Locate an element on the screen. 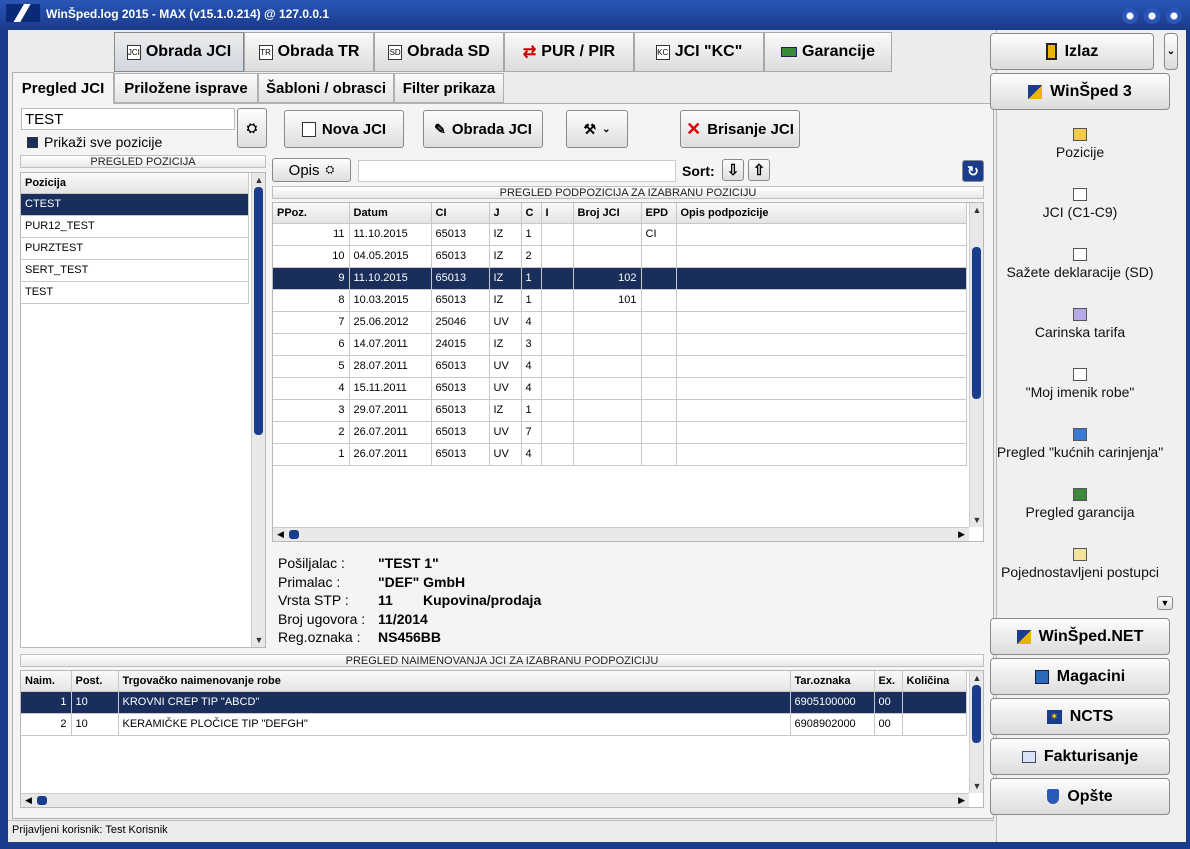  delete-jci-button: ✕ Brisanje JCI is located at coordinates (740, 129).